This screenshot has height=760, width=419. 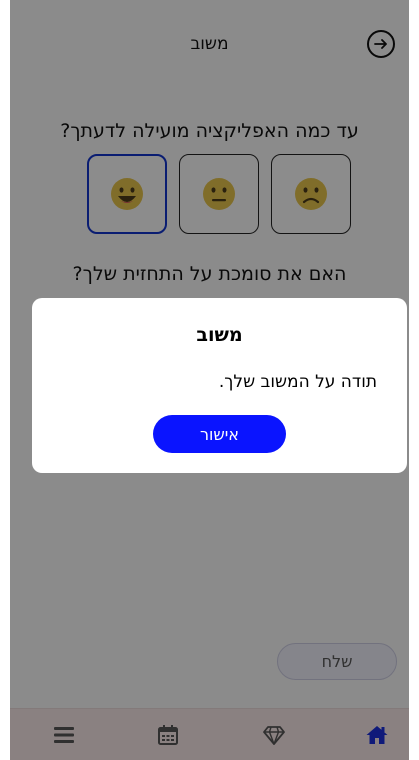 I want to click on dialog-message: תודה על המשוב שלך., so click(x=297, y=382).